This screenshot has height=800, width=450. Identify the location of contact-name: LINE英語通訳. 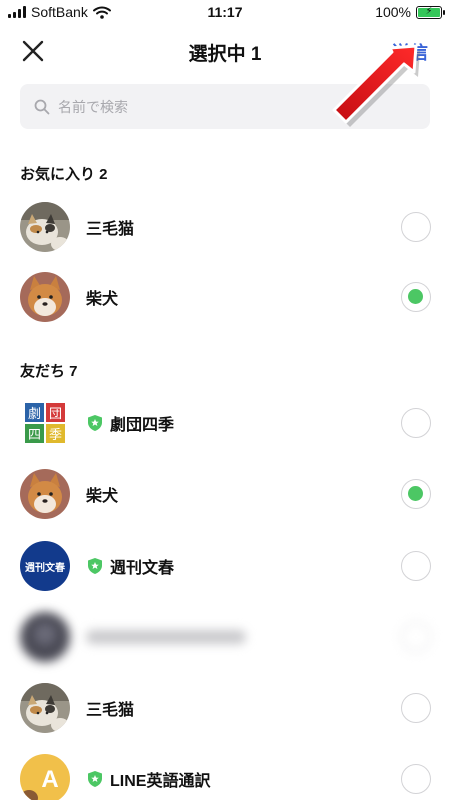
(160, 781).